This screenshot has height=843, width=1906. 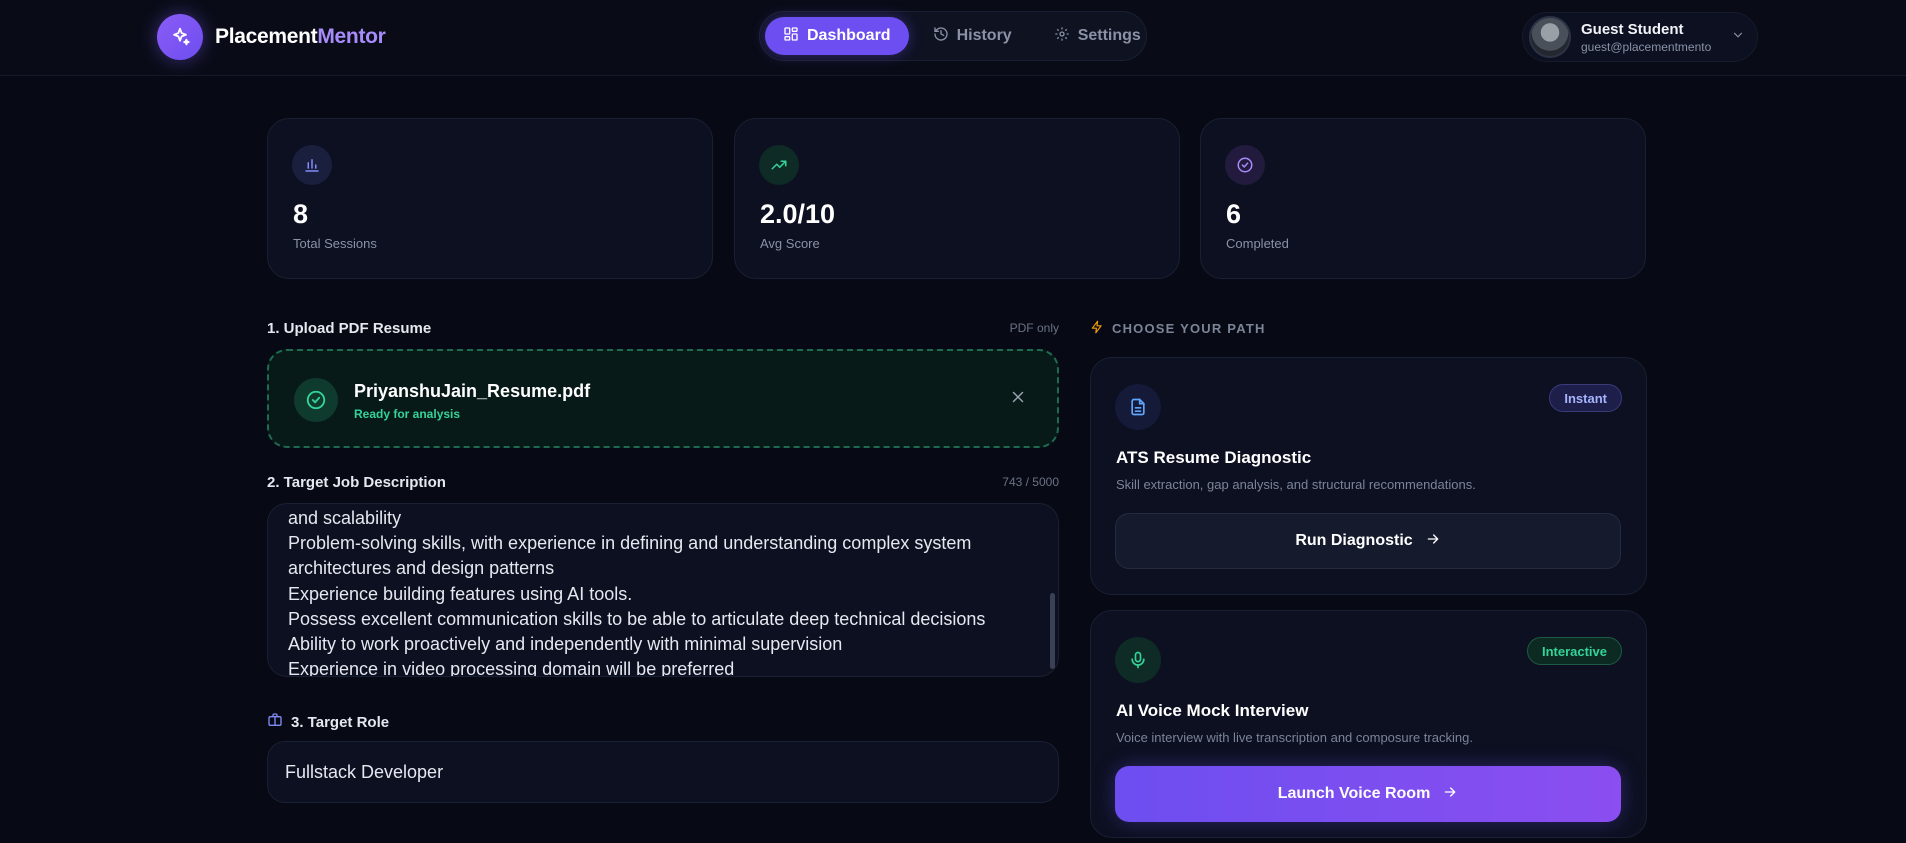 I want to click on card-title: AI Voice Mock Interview, so click(x=1212, y=710).